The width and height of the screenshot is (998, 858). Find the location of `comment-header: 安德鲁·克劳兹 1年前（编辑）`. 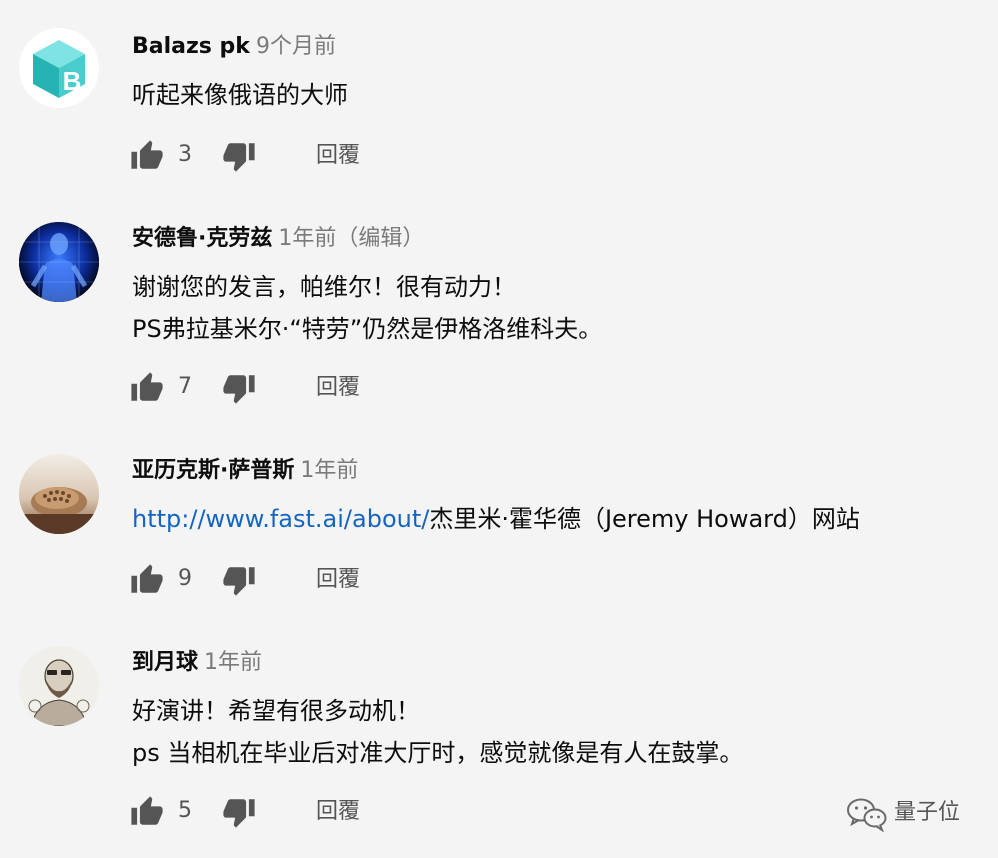

comment-header: 安德鲁·克劳兹 1年前（编辑） is located at coordinates (278, 239).